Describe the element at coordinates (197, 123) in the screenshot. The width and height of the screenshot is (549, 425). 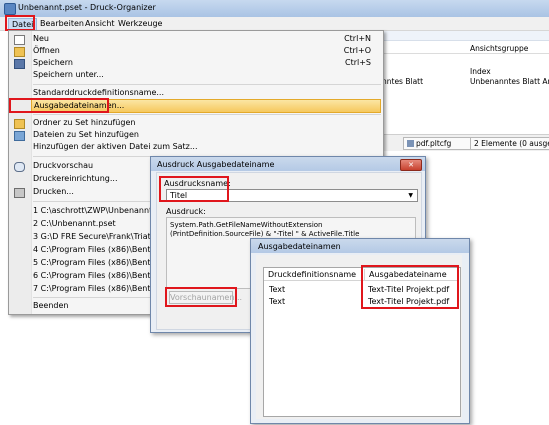
I see `menu-item-ordner-hinzufuegen: Ordner zu Set hinzufügen` at that location.